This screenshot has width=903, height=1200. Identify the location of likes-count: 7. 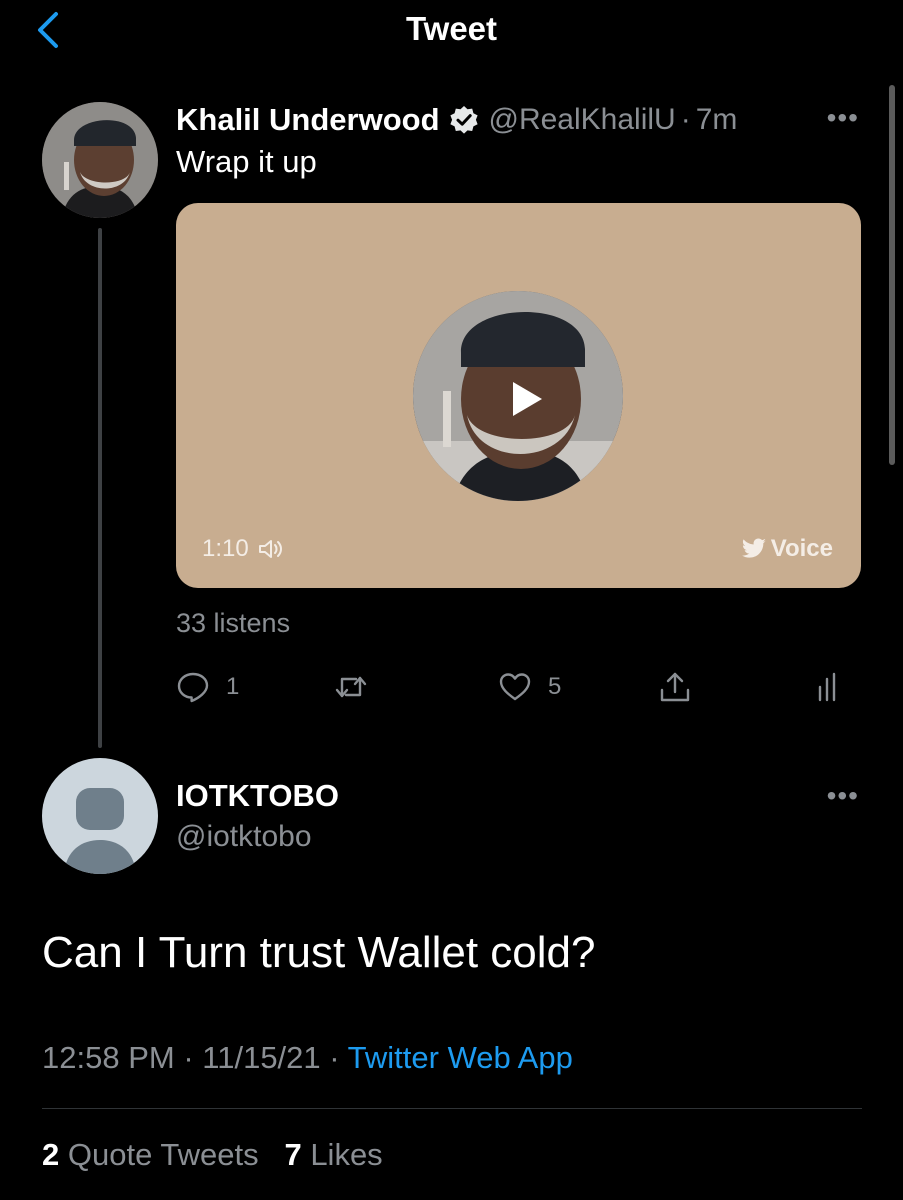
(293, 1154).